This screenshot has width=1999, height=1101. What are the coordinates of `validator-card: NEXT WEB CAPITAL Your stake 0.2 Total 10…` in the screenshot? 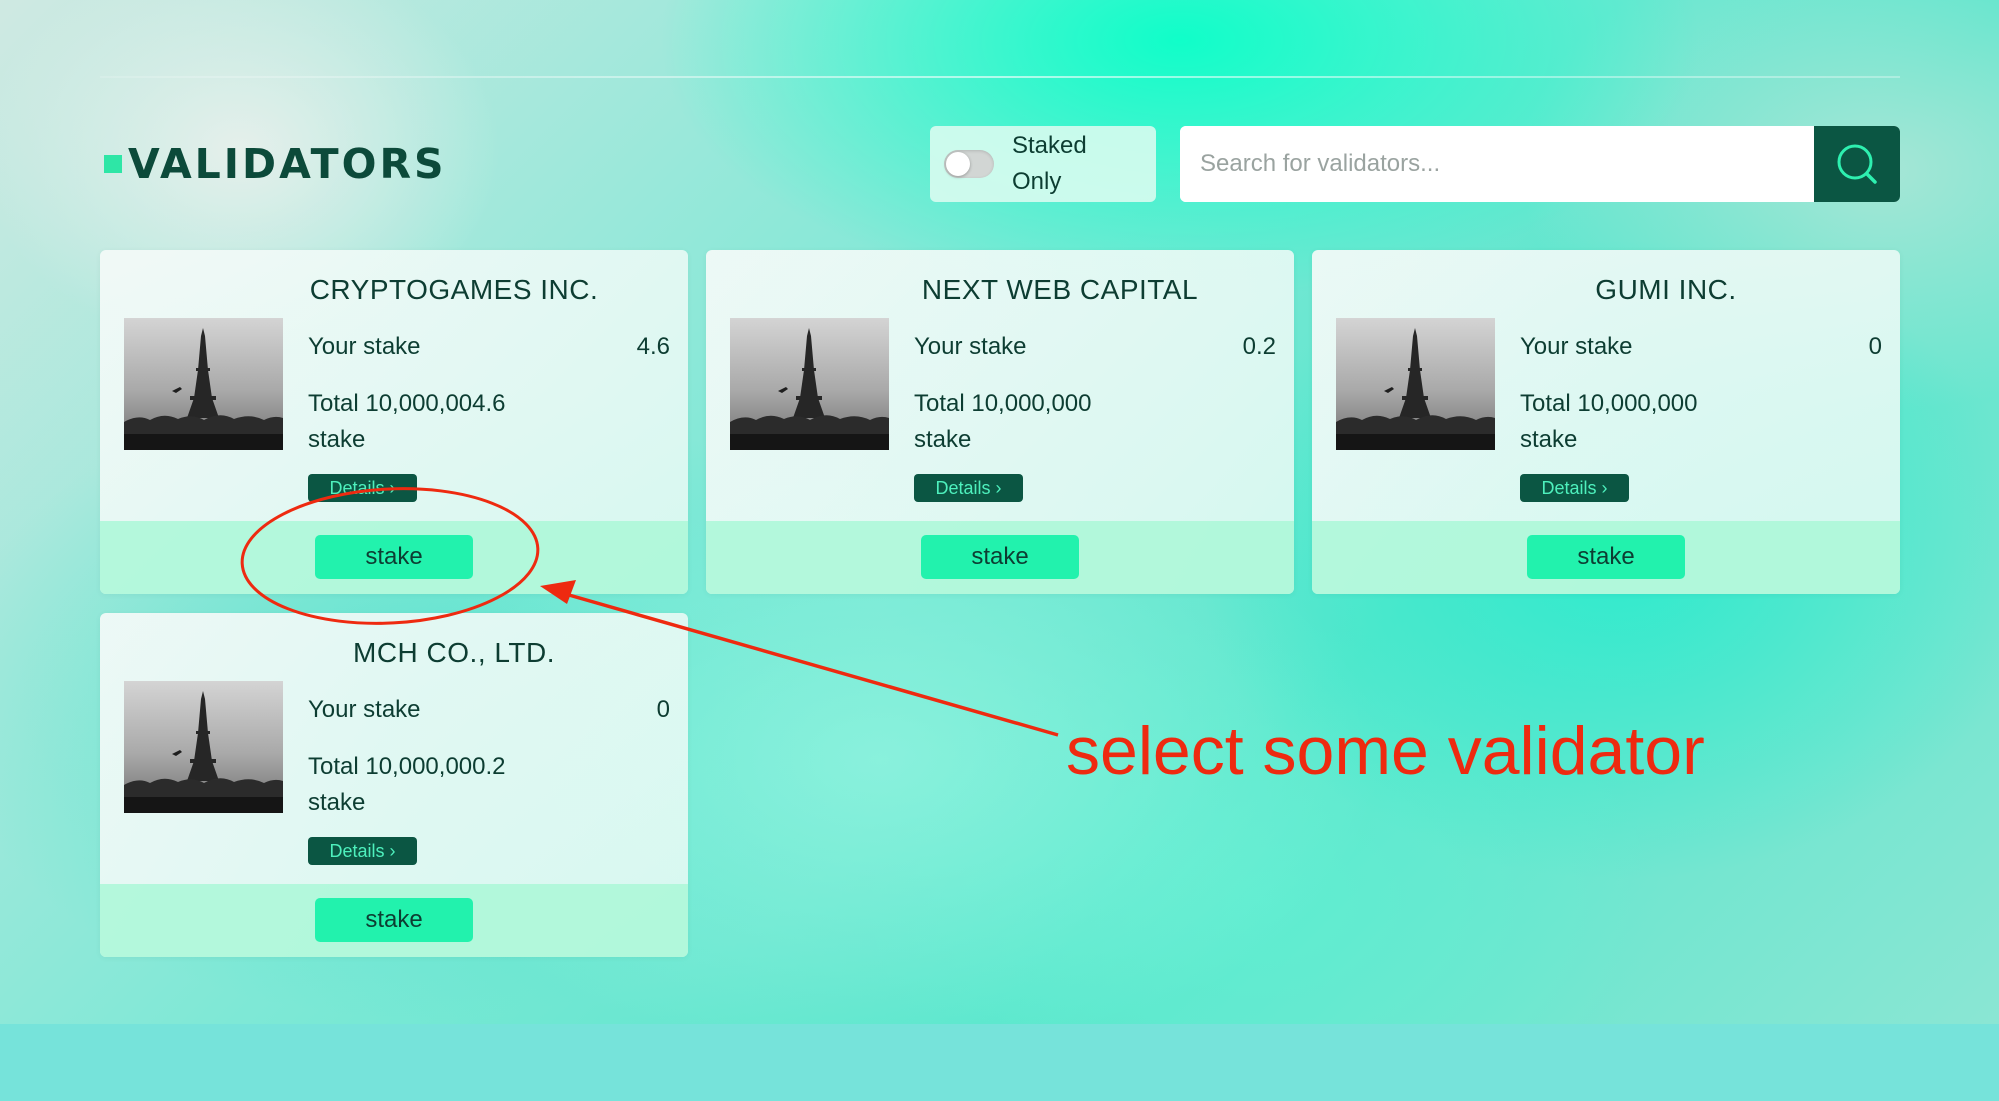 It's located at (1000, 422).